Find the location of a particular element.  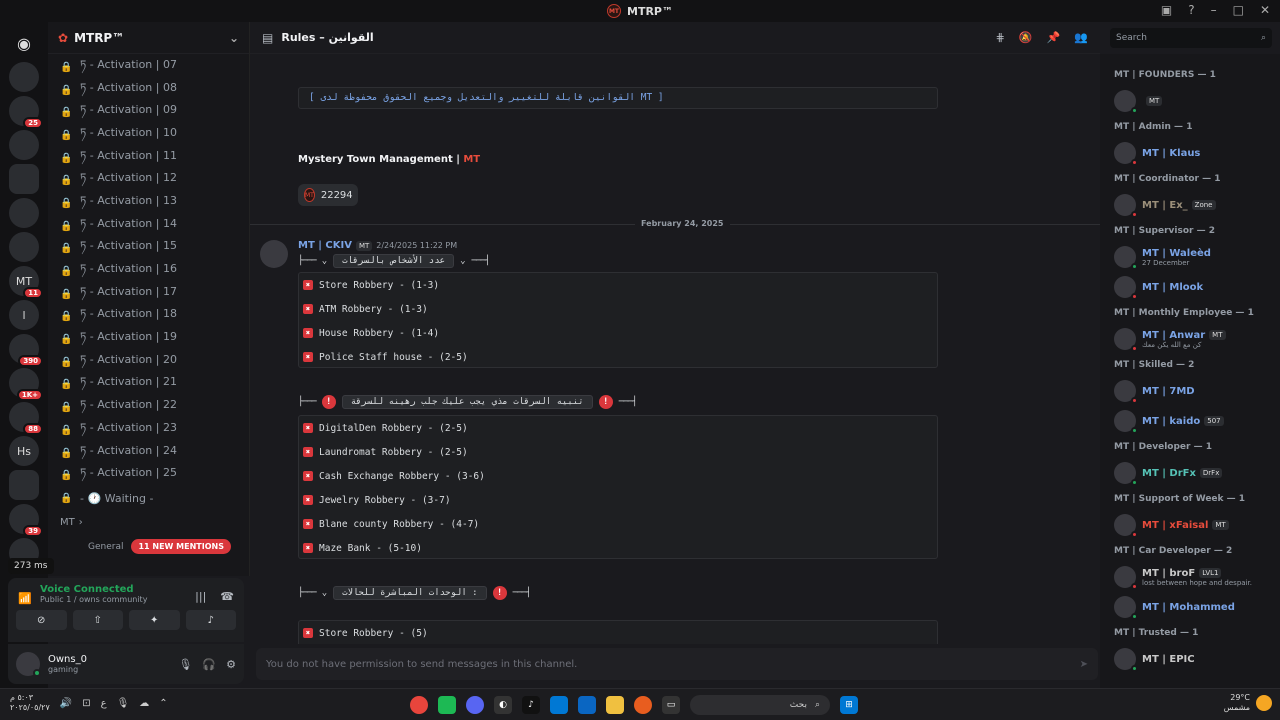

unread-badge: 25 is located at coordinates (33, 123).